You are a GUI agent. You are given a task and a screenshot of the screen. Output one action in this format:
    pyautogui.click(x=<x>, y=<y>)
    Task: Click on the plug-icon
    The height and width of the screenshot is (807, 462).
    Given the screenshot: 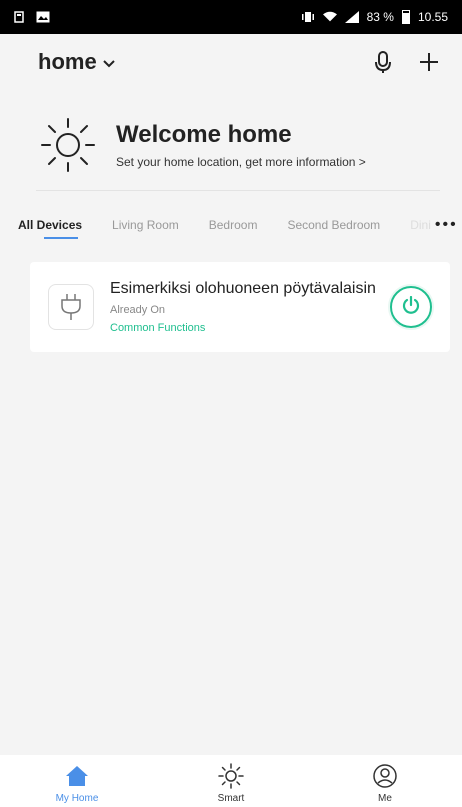 What is the action you would take?
    pyautogui.click(x=71, y=307)
    